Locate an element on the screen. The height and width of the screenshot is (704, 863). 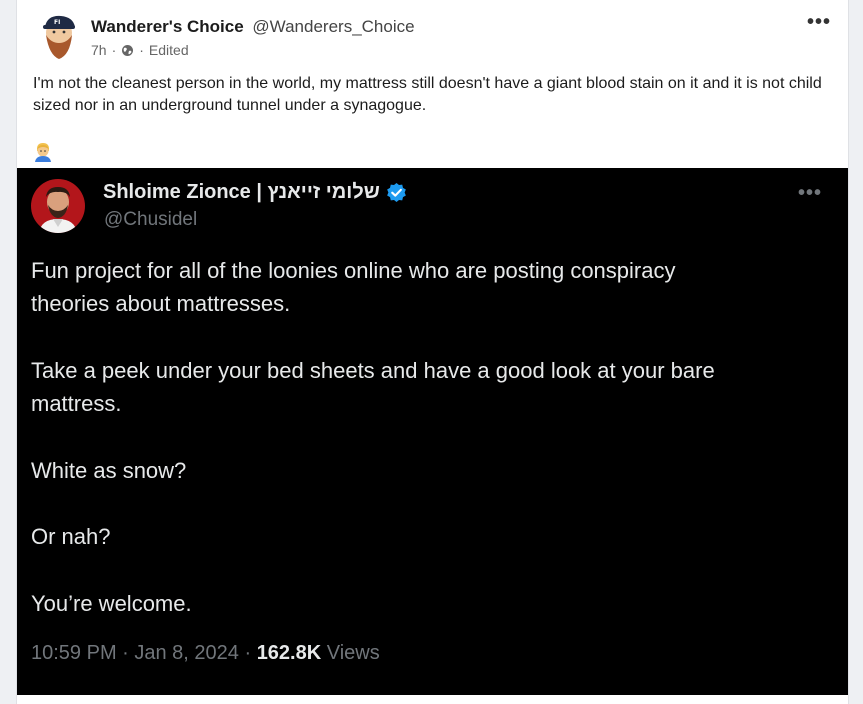
tweet-text-line: theories about mattresses. is located at coordinates (161, 303).